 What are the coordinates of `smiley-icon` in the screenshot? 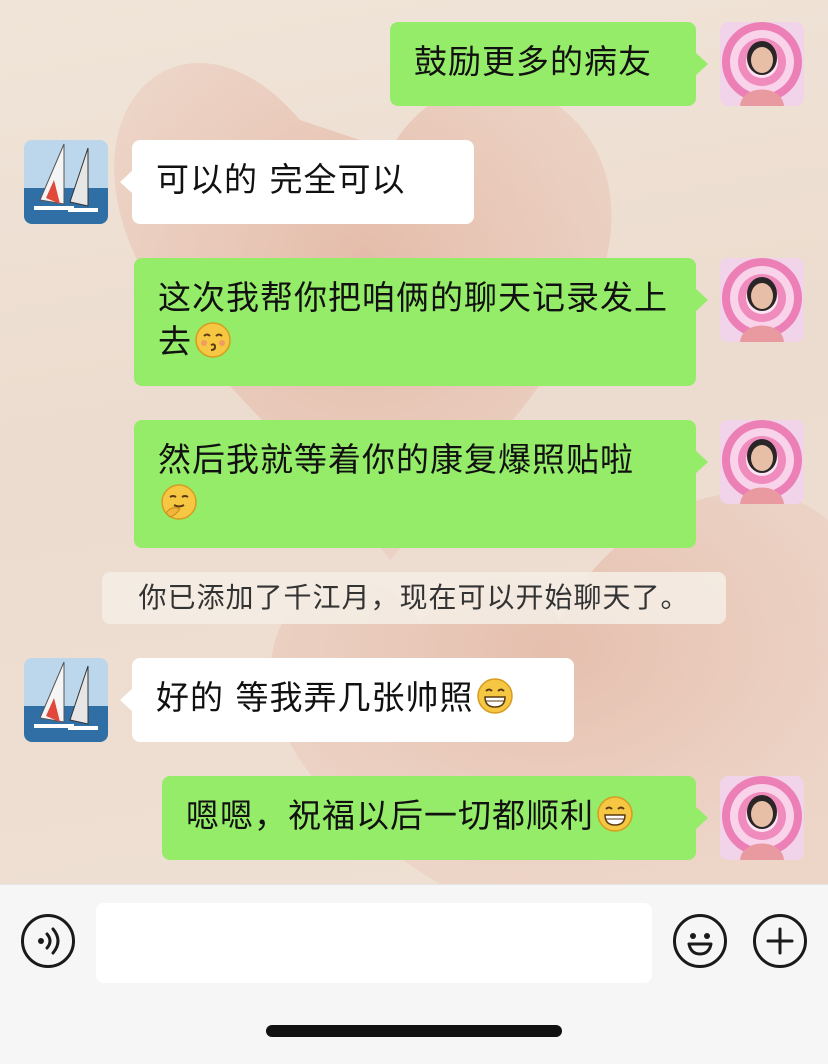 It's located at (700, 944).